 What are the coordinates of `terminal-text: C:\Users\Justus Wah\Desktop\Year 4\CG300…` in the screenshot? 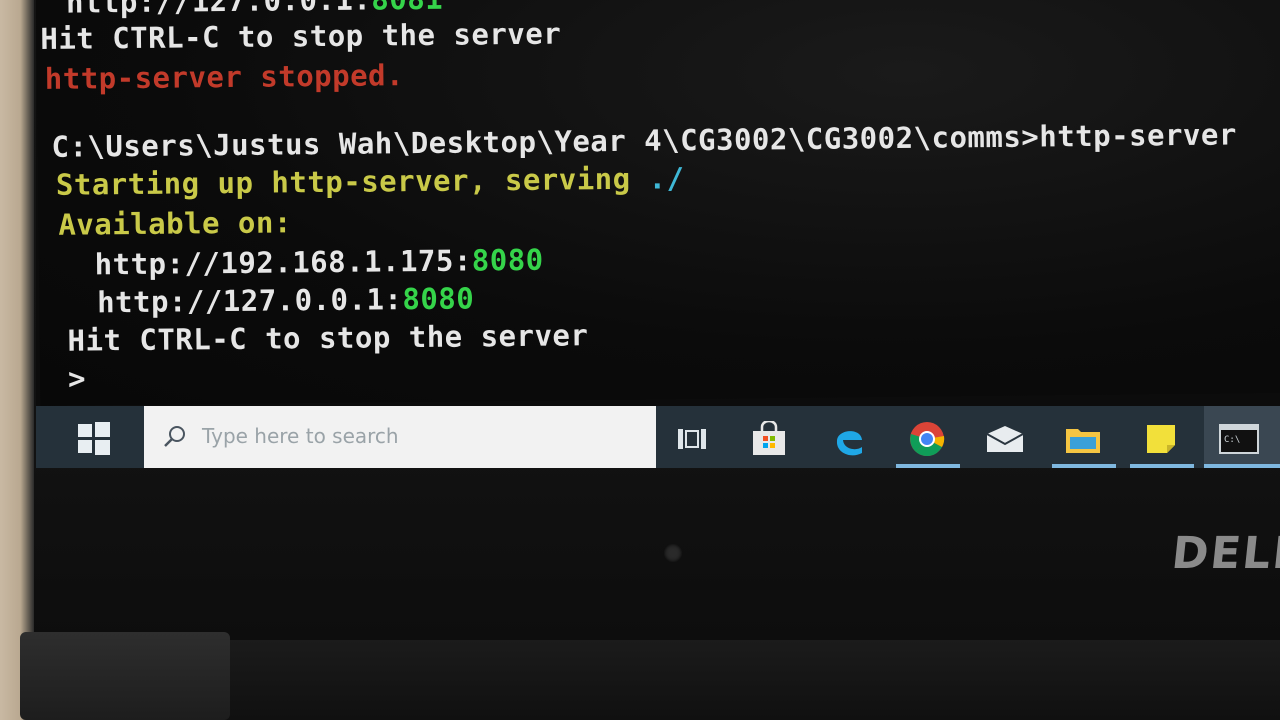 It's located at (644, 140).